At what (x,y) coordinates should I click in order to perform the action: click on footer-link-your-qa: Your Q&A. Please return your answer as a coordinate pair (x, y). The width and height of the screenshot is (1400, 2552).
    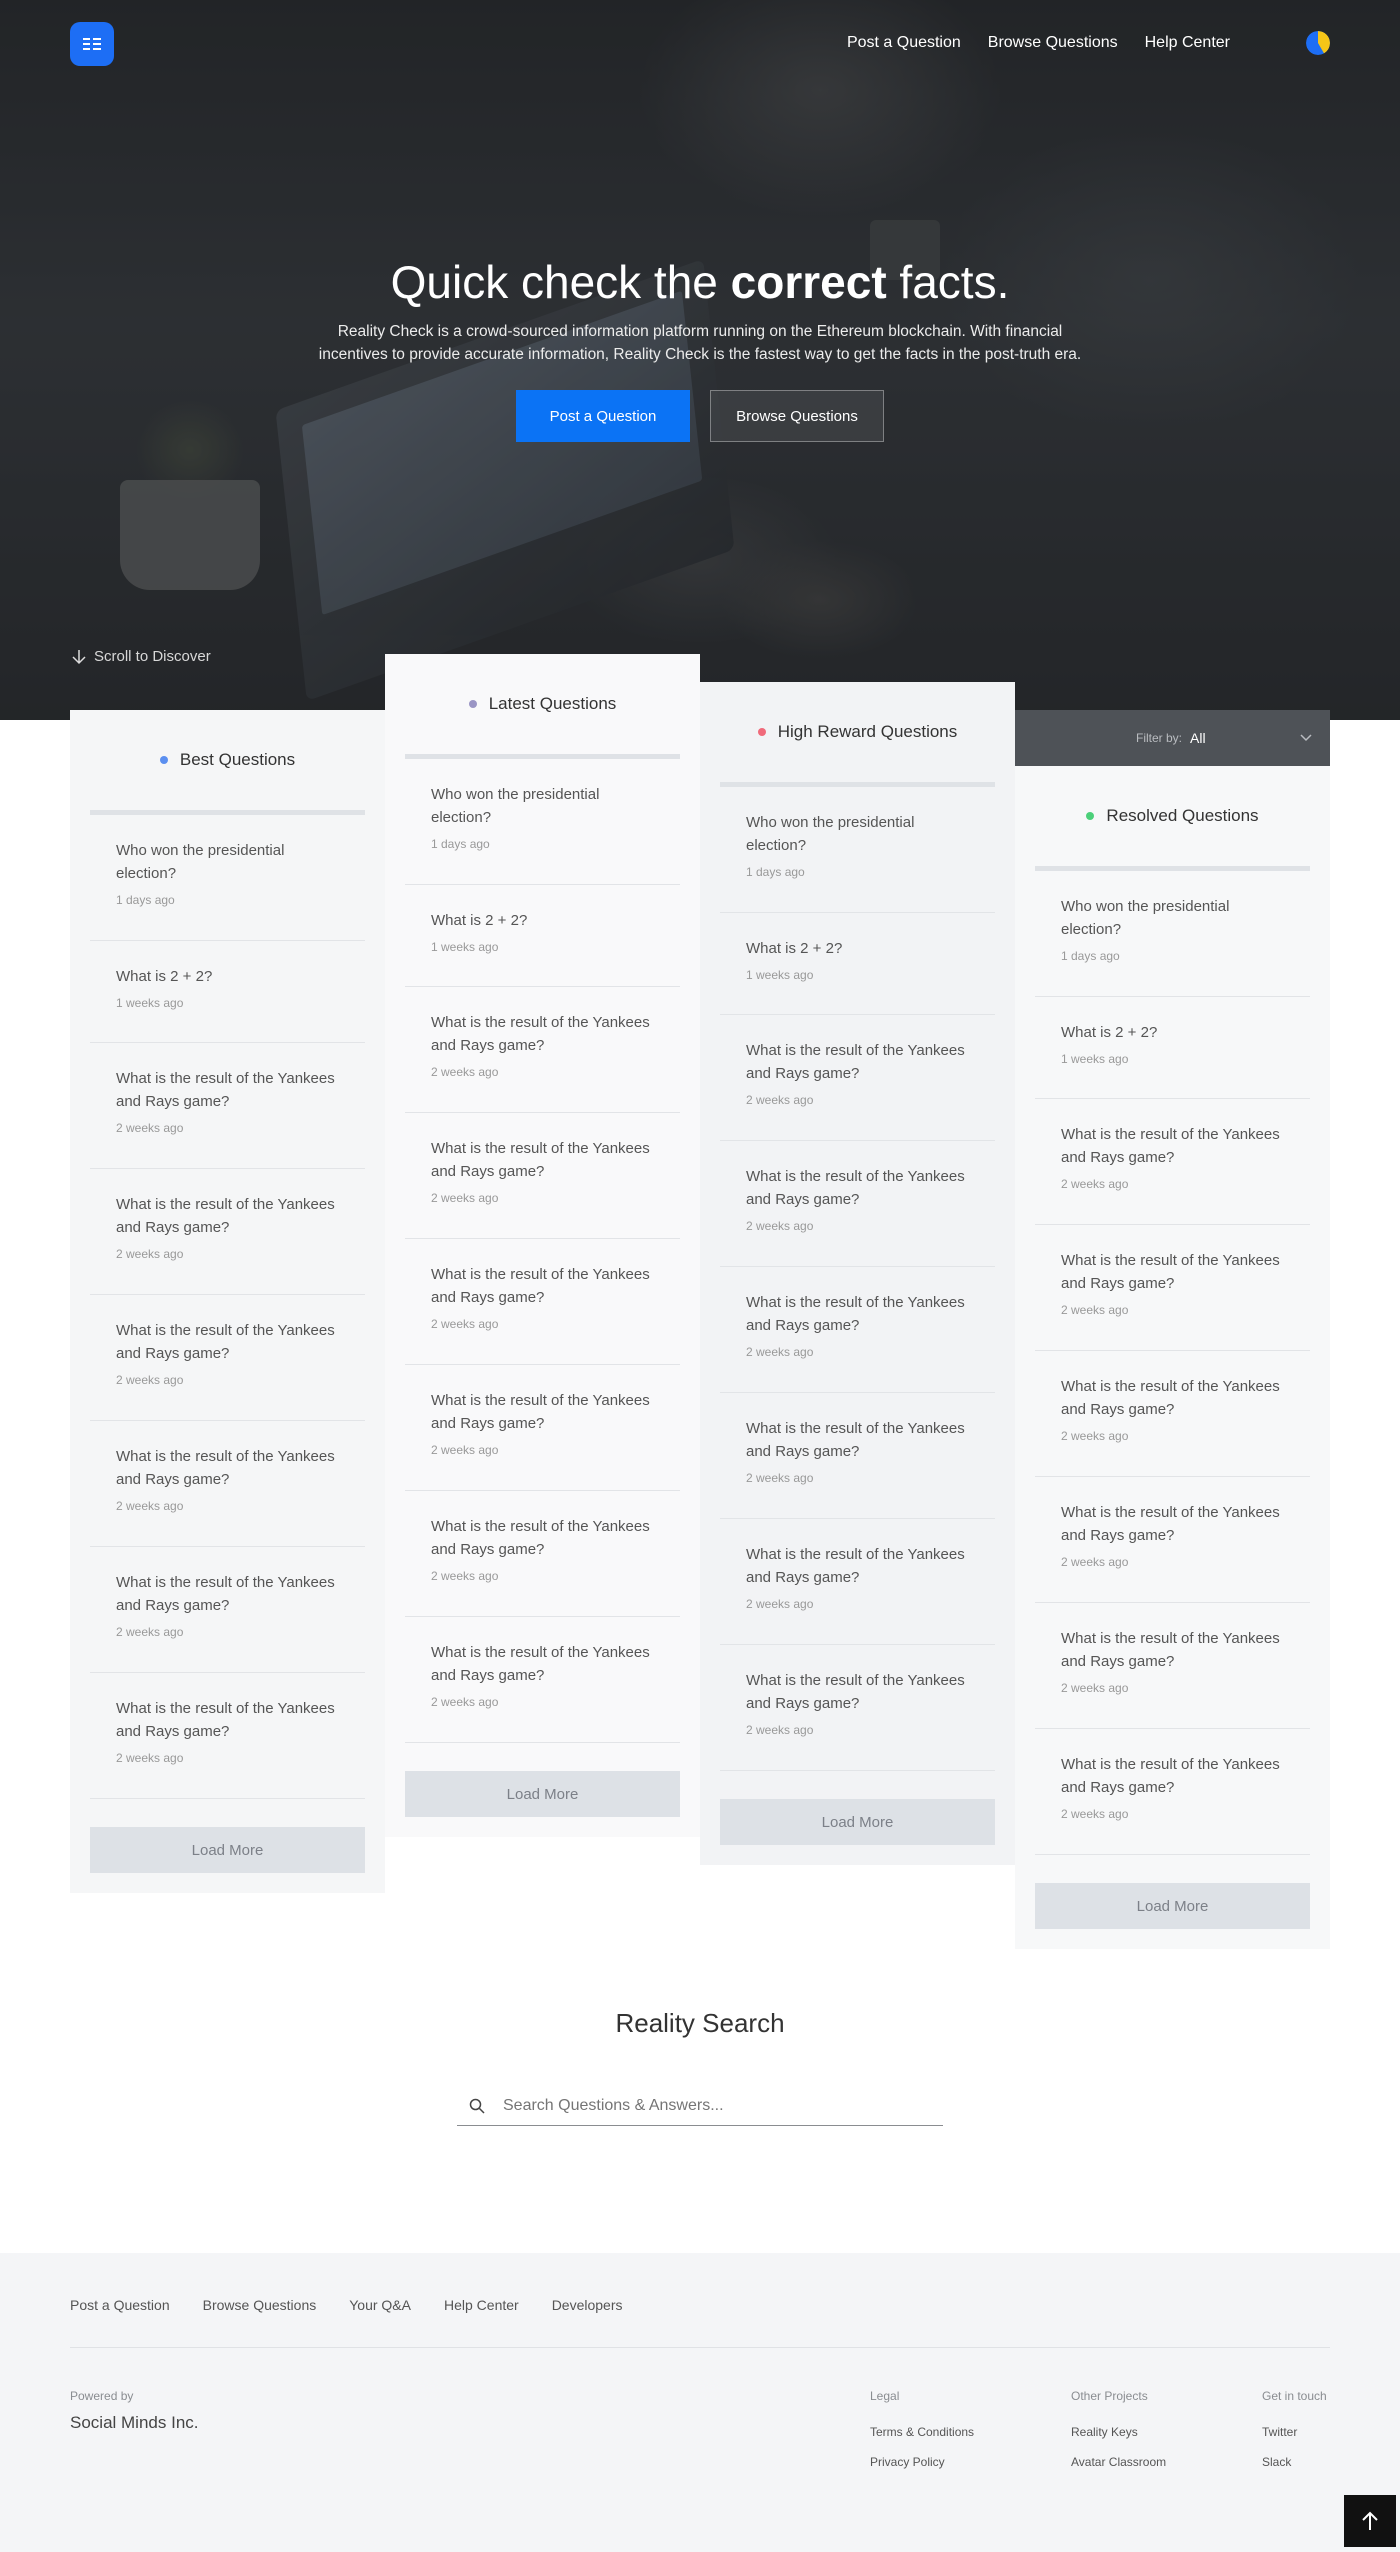
    Looking at the image, I should click on (380, 2305).